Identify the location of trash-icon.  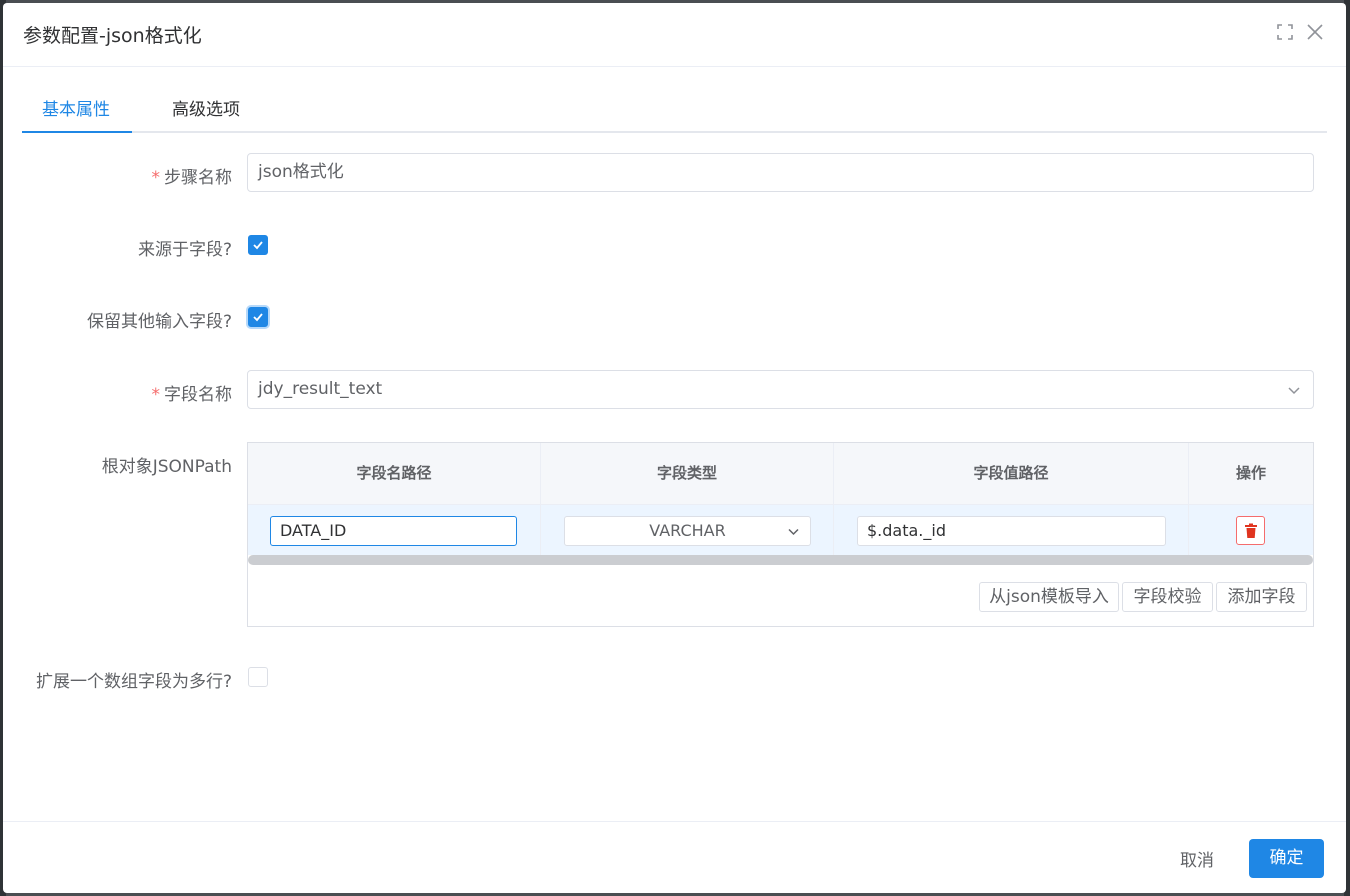
(1251, 530).